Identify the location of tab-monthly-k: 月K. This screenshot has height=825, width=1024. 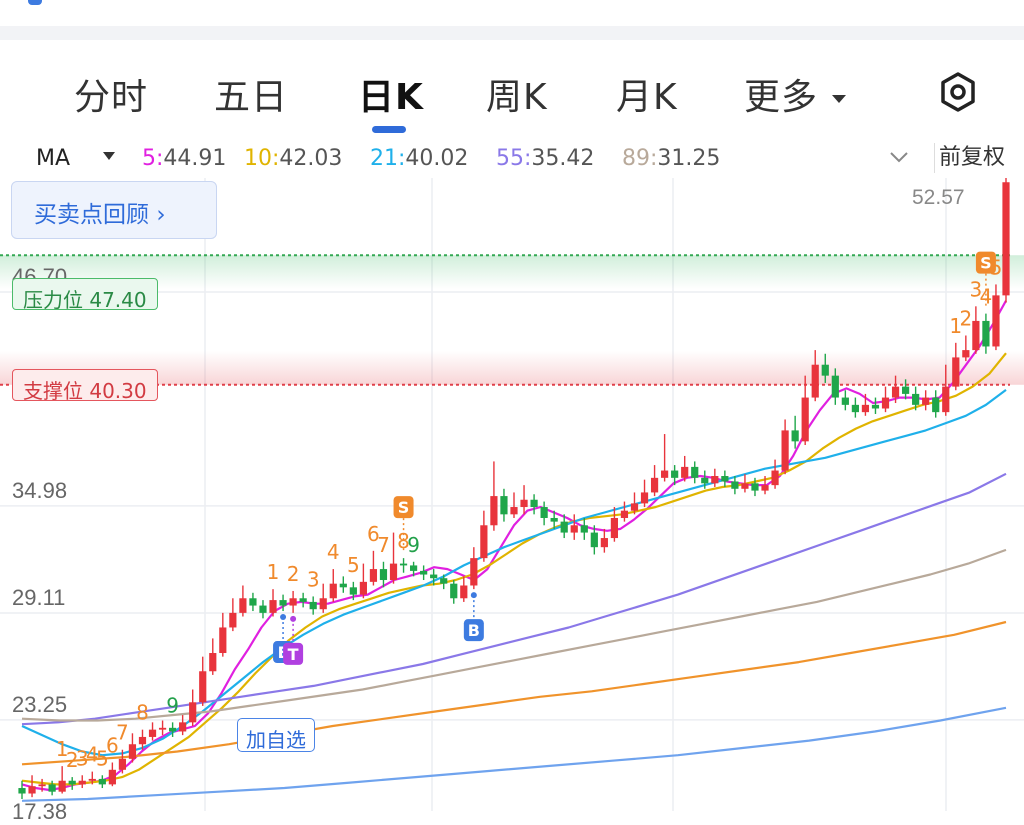
(647, 94).